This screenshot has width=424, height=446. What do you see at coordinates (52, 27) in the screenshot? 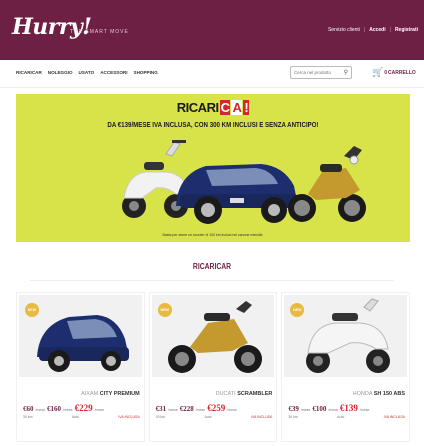
I see `site-logo: Hurry!` at bounding box center [52, 27].